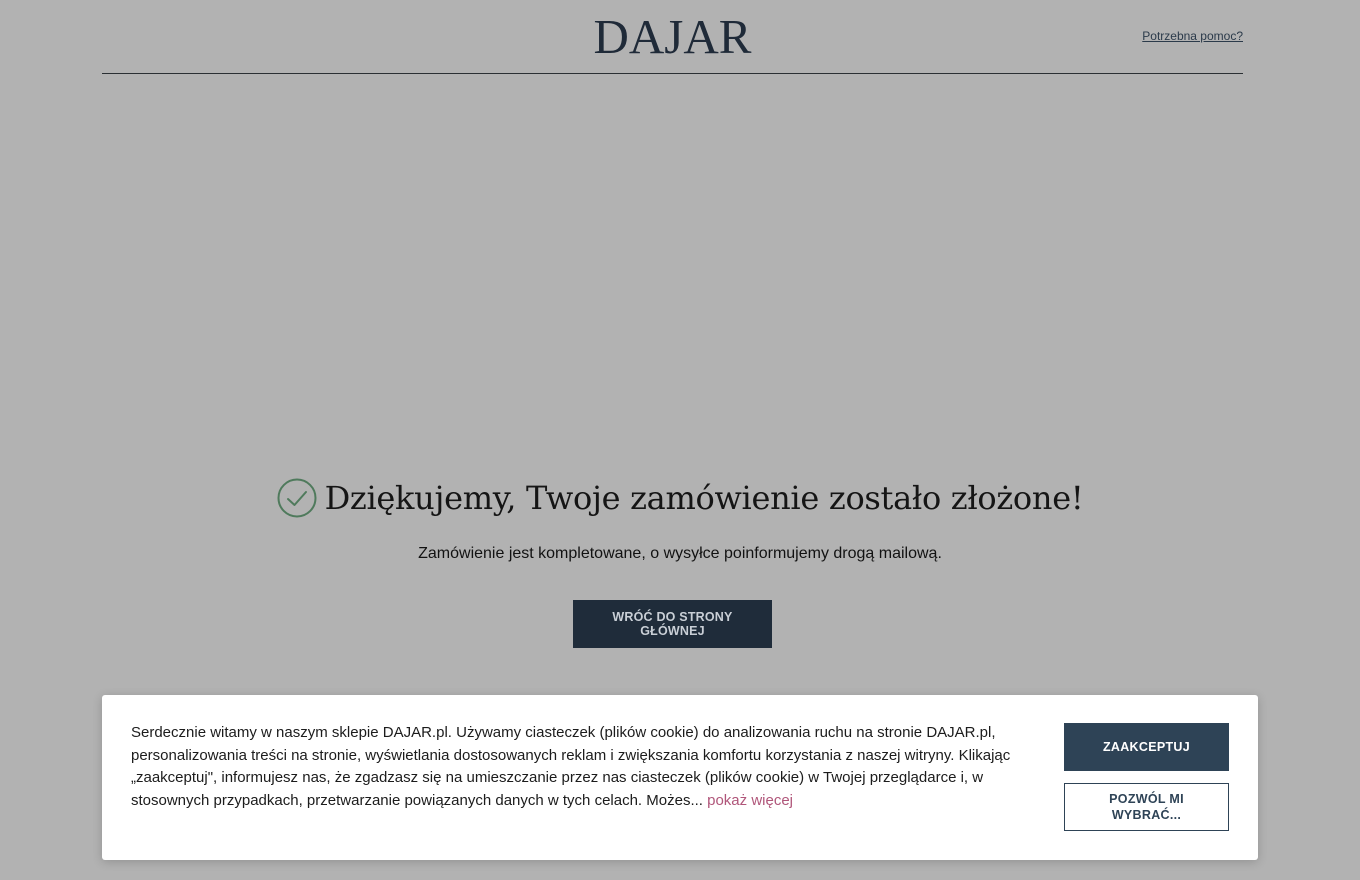 The image size is (1360, 880). What do you see at coordinates (672, 624) in the screenshot?
I see `back-to-home-button: WRÓĆ DO STRONY GŁÓWNEJ` at bounding box center [672, 624].